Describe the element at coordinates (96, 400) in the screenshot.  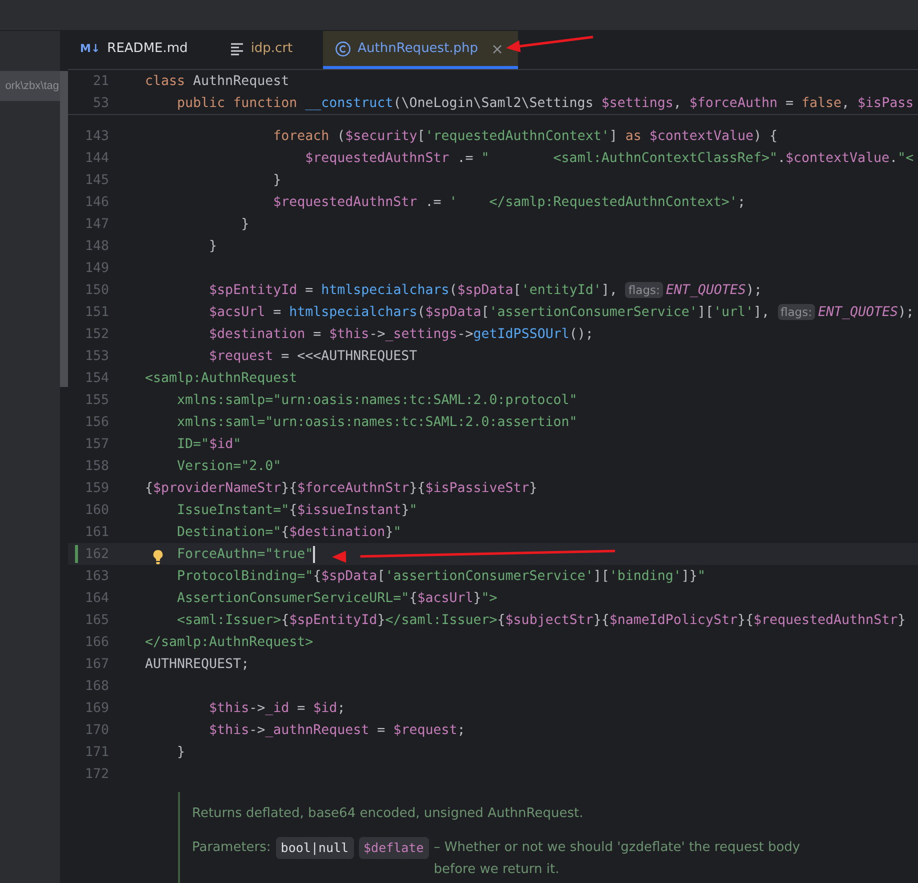
I see `line-number: 155` at that location.